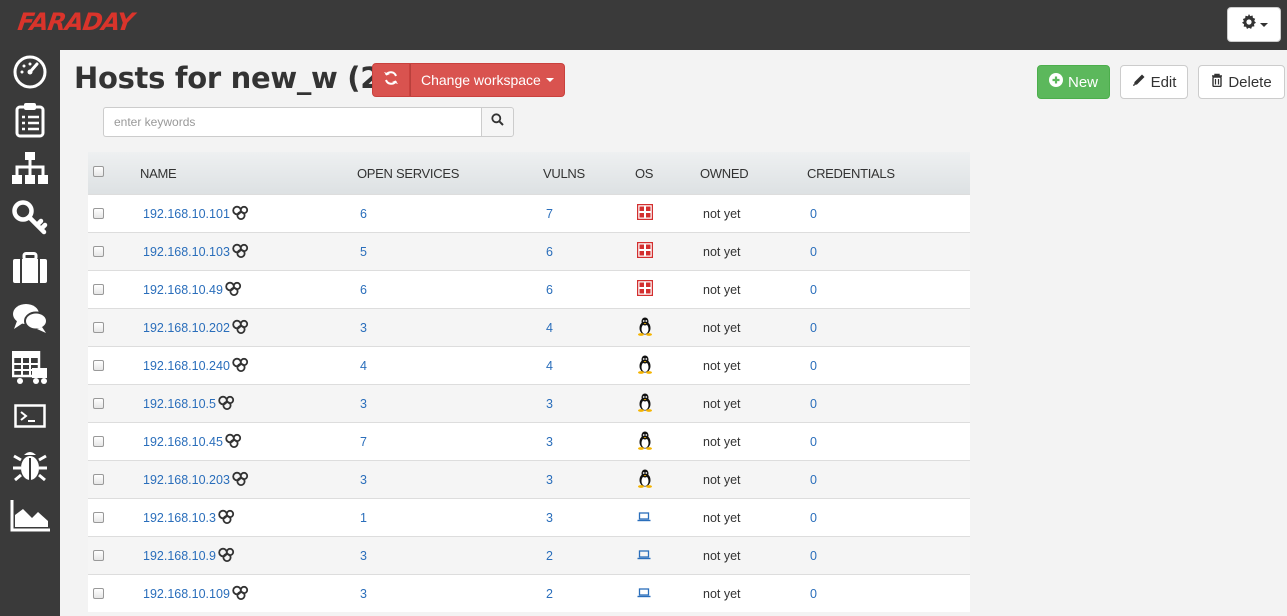 The width and height of the screenshot is (1287, 616). I want to click on new-host-button: New, so click(1073, 82).